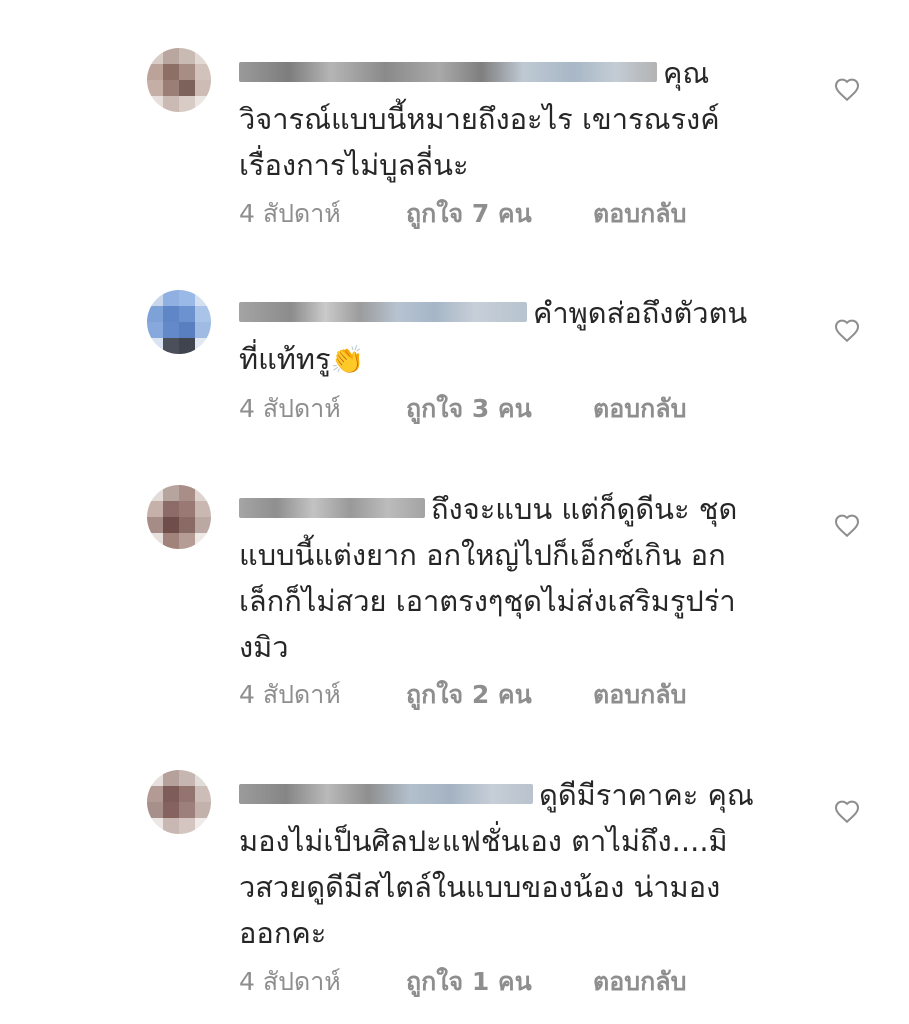  Describe the element at coordinates (499, 695) in the screenshot. I see `comment-like-count: ถูกใจ 2 คน` at that location.